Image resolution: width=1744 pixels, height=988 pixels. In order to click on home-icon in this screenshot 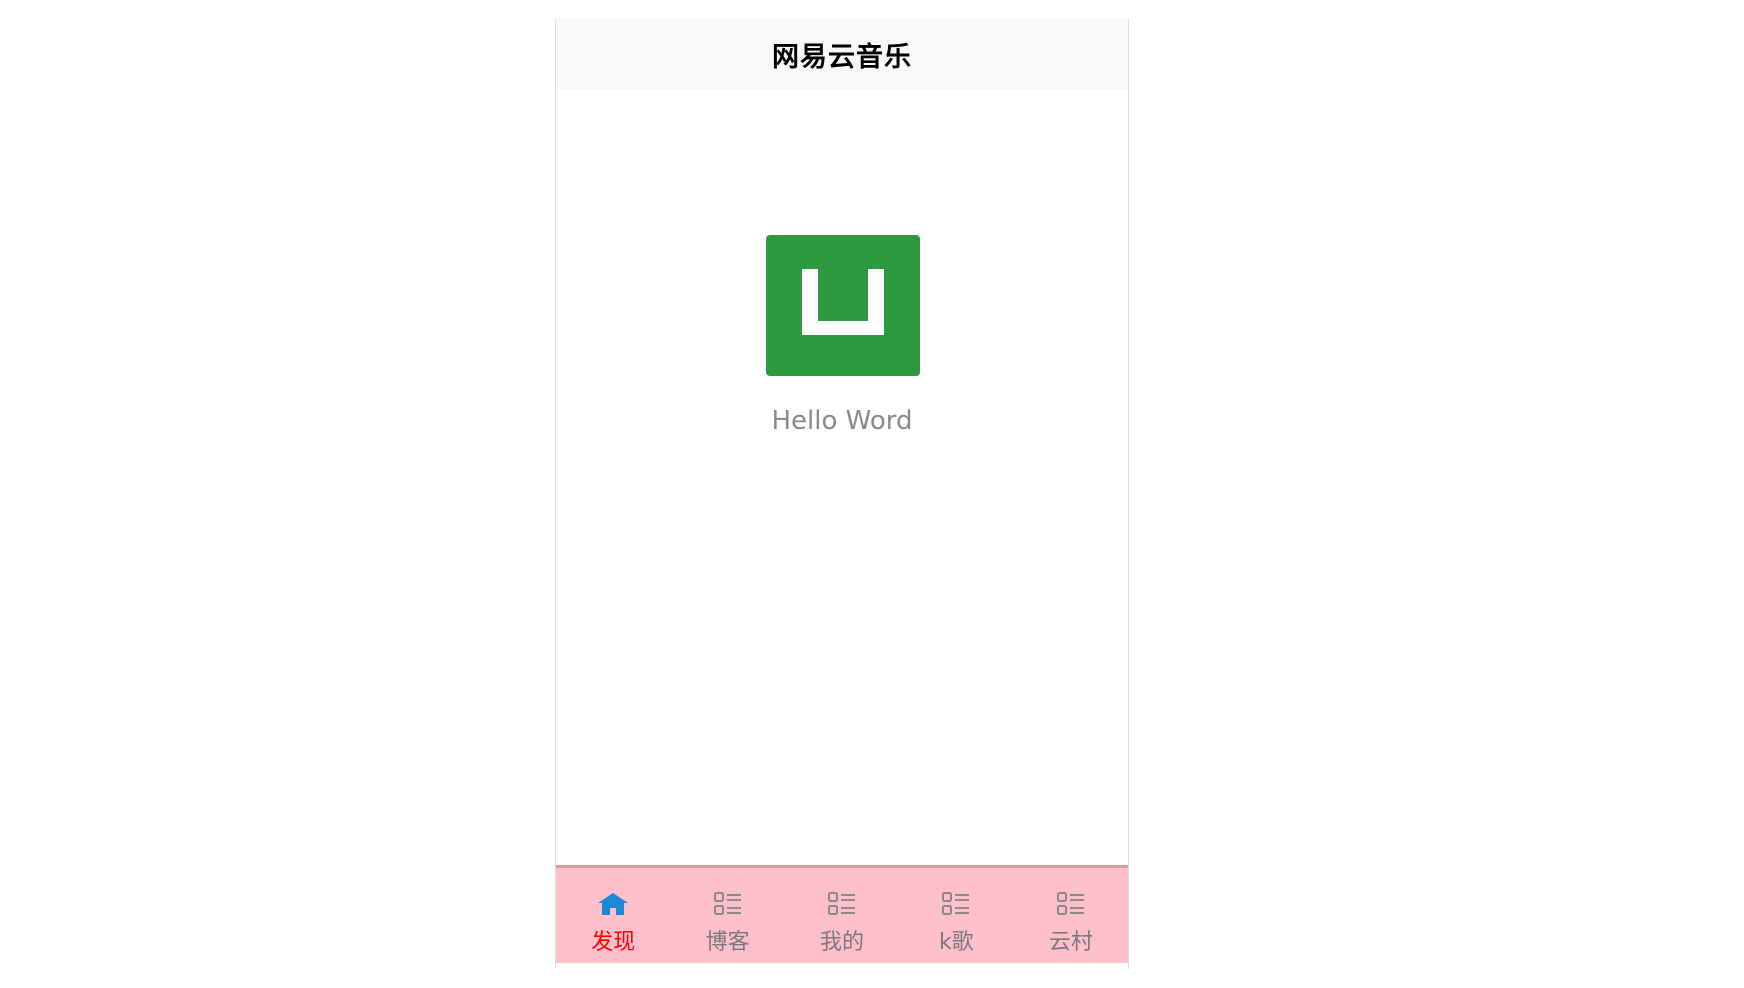, I will do `click(613, 904)`.